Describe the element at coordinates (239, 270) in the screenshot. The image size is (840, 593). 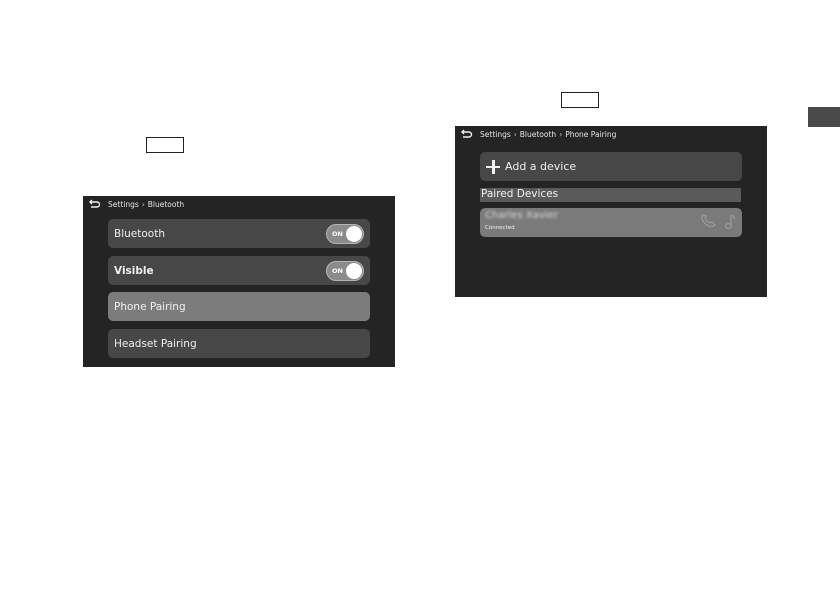
I see `visible-row: Visible ON` at that location.